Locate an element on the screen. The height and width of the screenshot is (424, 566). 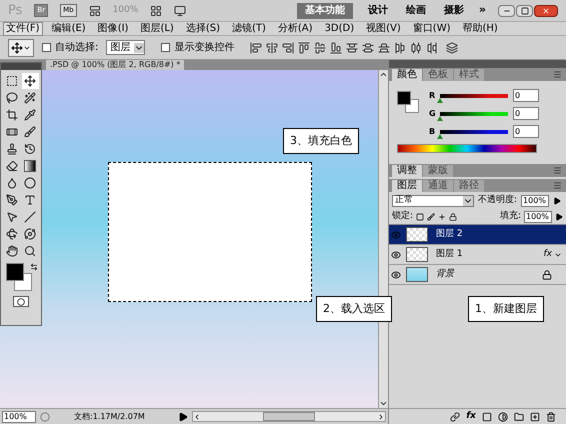
close-icon is located at coordinates (546, 10).